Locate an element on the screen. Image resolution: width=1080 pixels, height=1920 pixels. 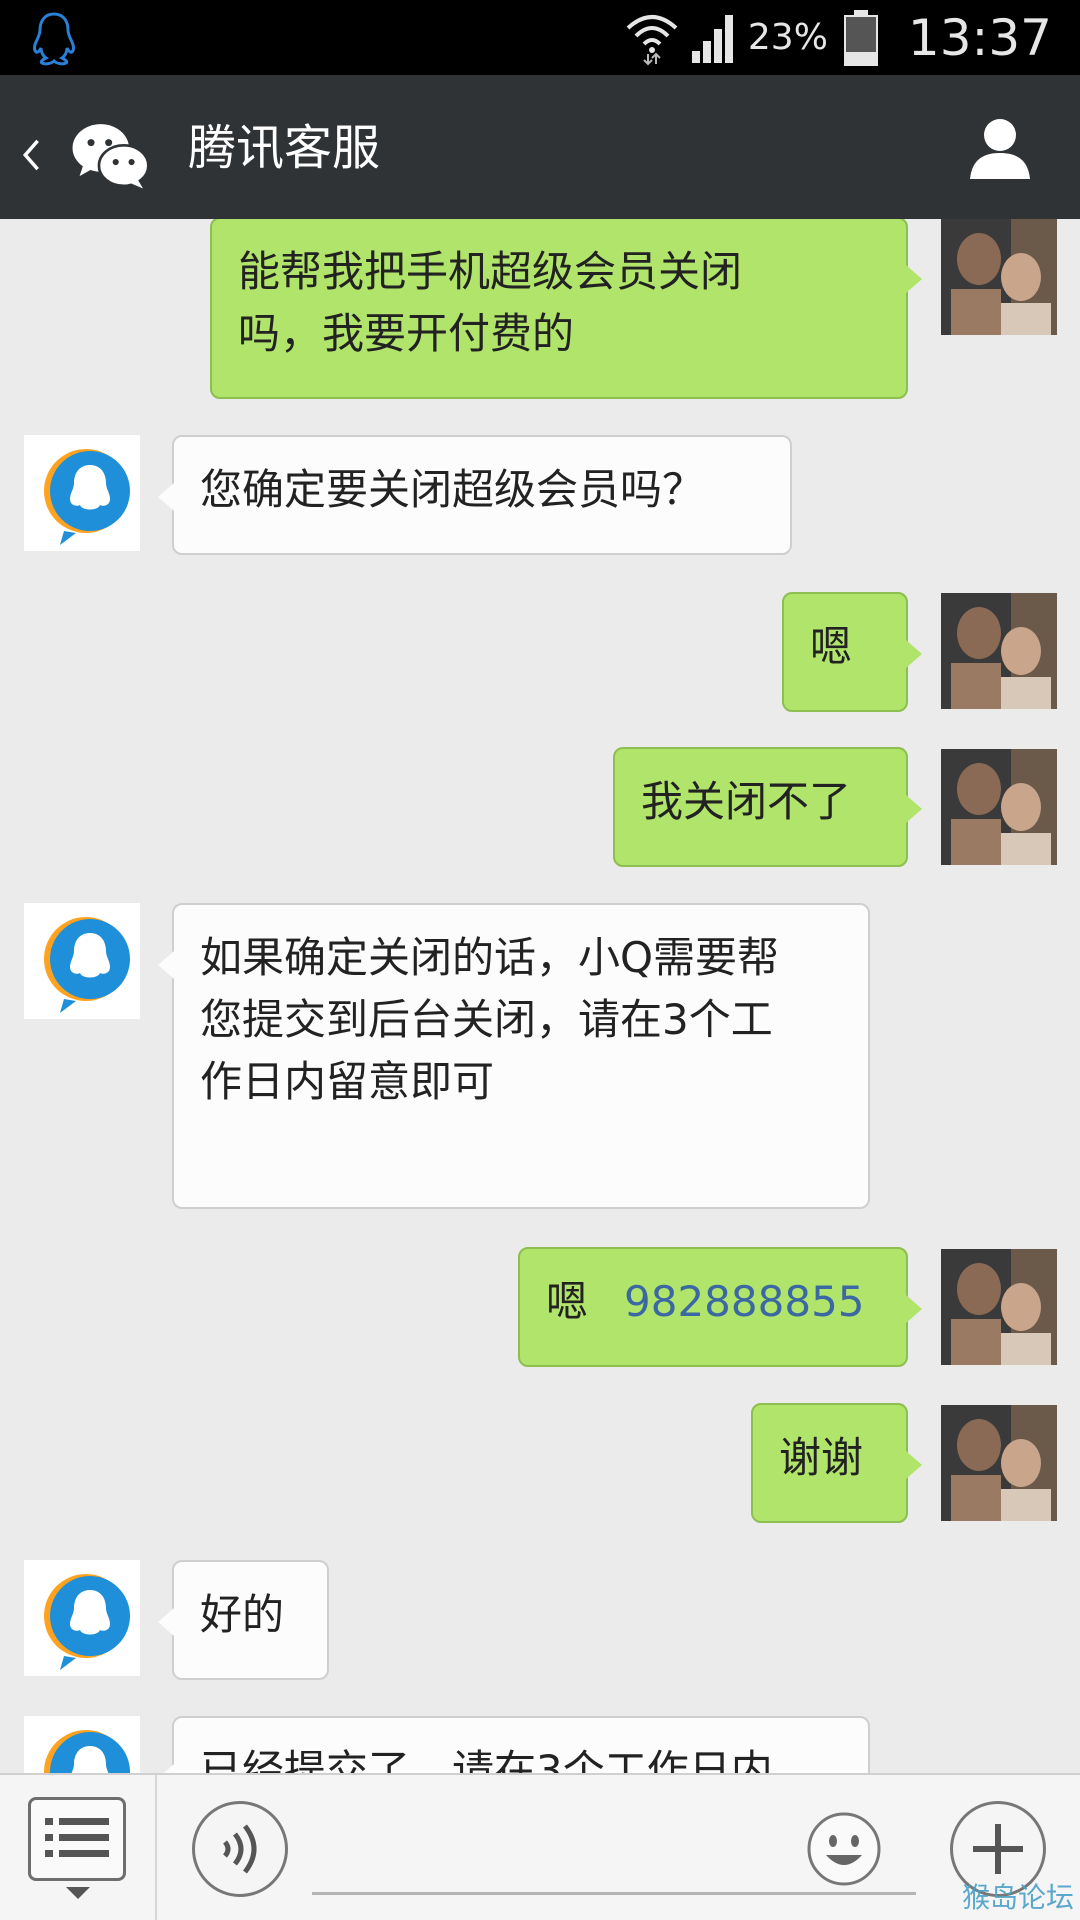
voice-input-button is located at coordinates (240, 1849).